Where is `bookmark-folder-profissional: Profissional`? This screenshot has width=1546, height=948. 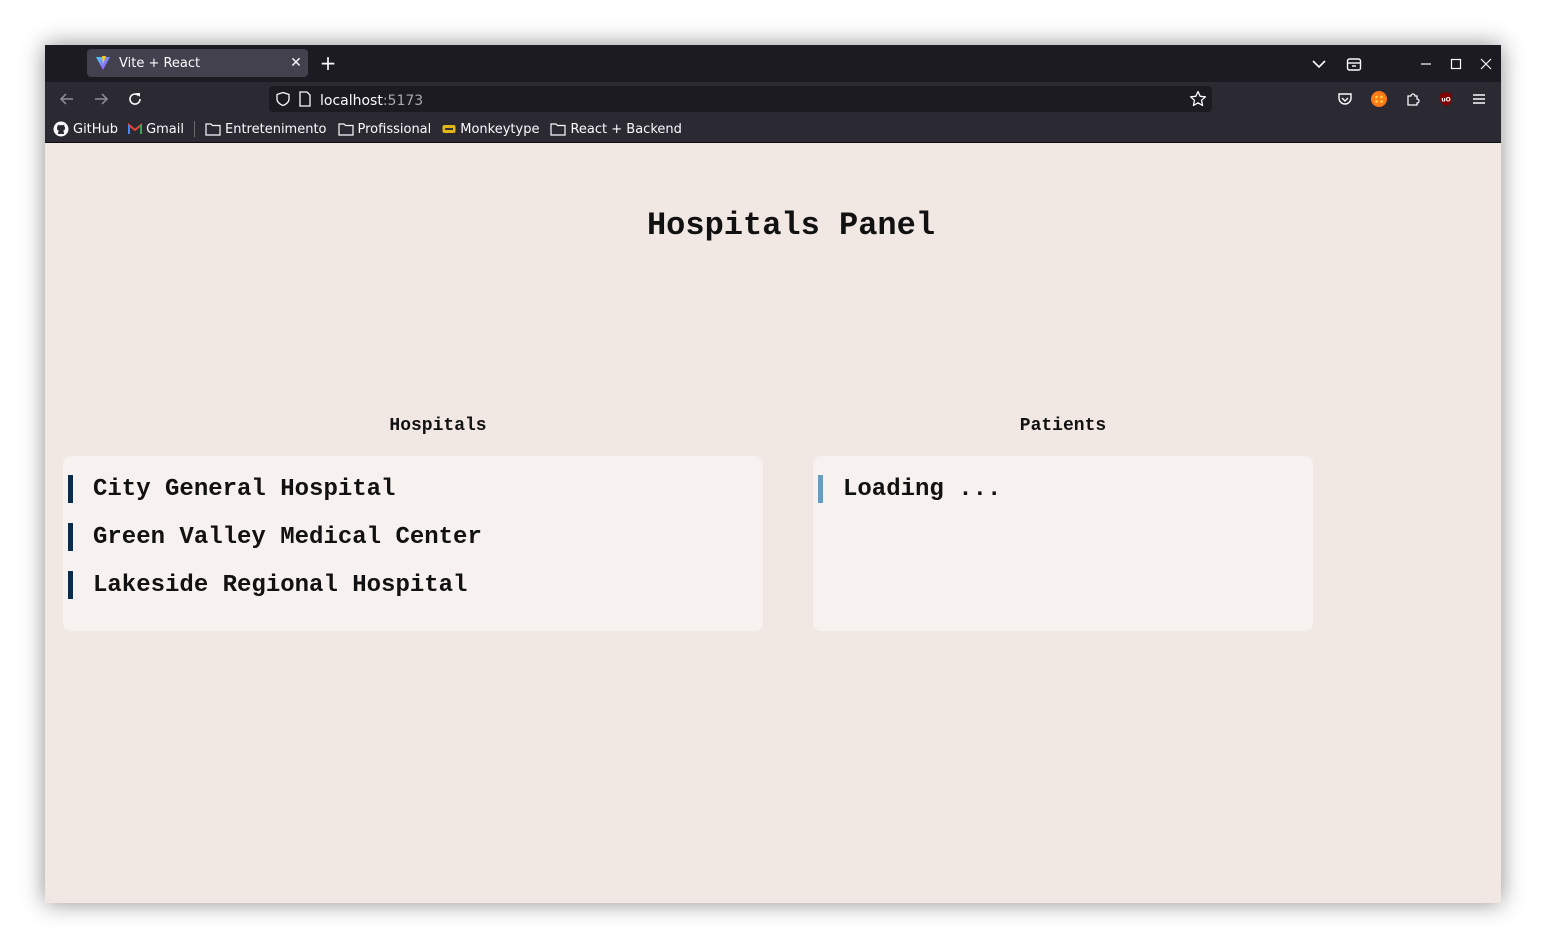
bookmark-folder-profissional: Profissional is located at coordinates (384, 129).